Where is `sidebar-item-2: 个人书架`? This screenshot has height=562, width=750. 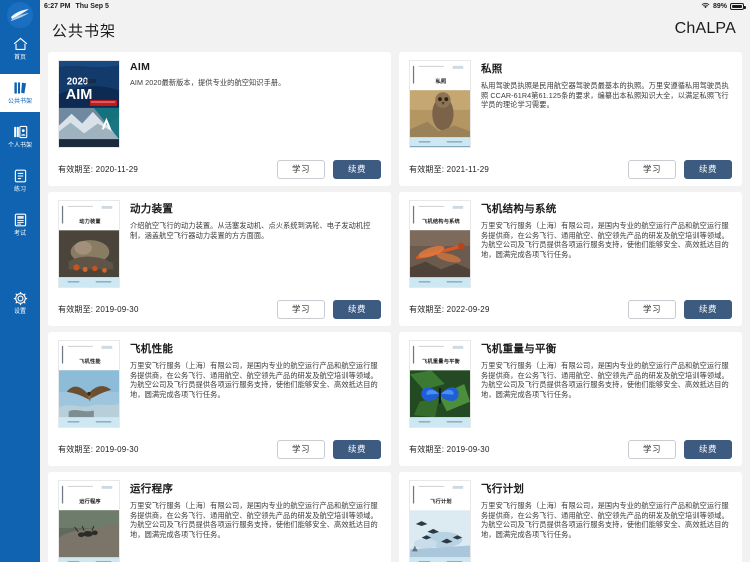
sidebar-item-2: 个人书架 is located at coordinates (20, 137).